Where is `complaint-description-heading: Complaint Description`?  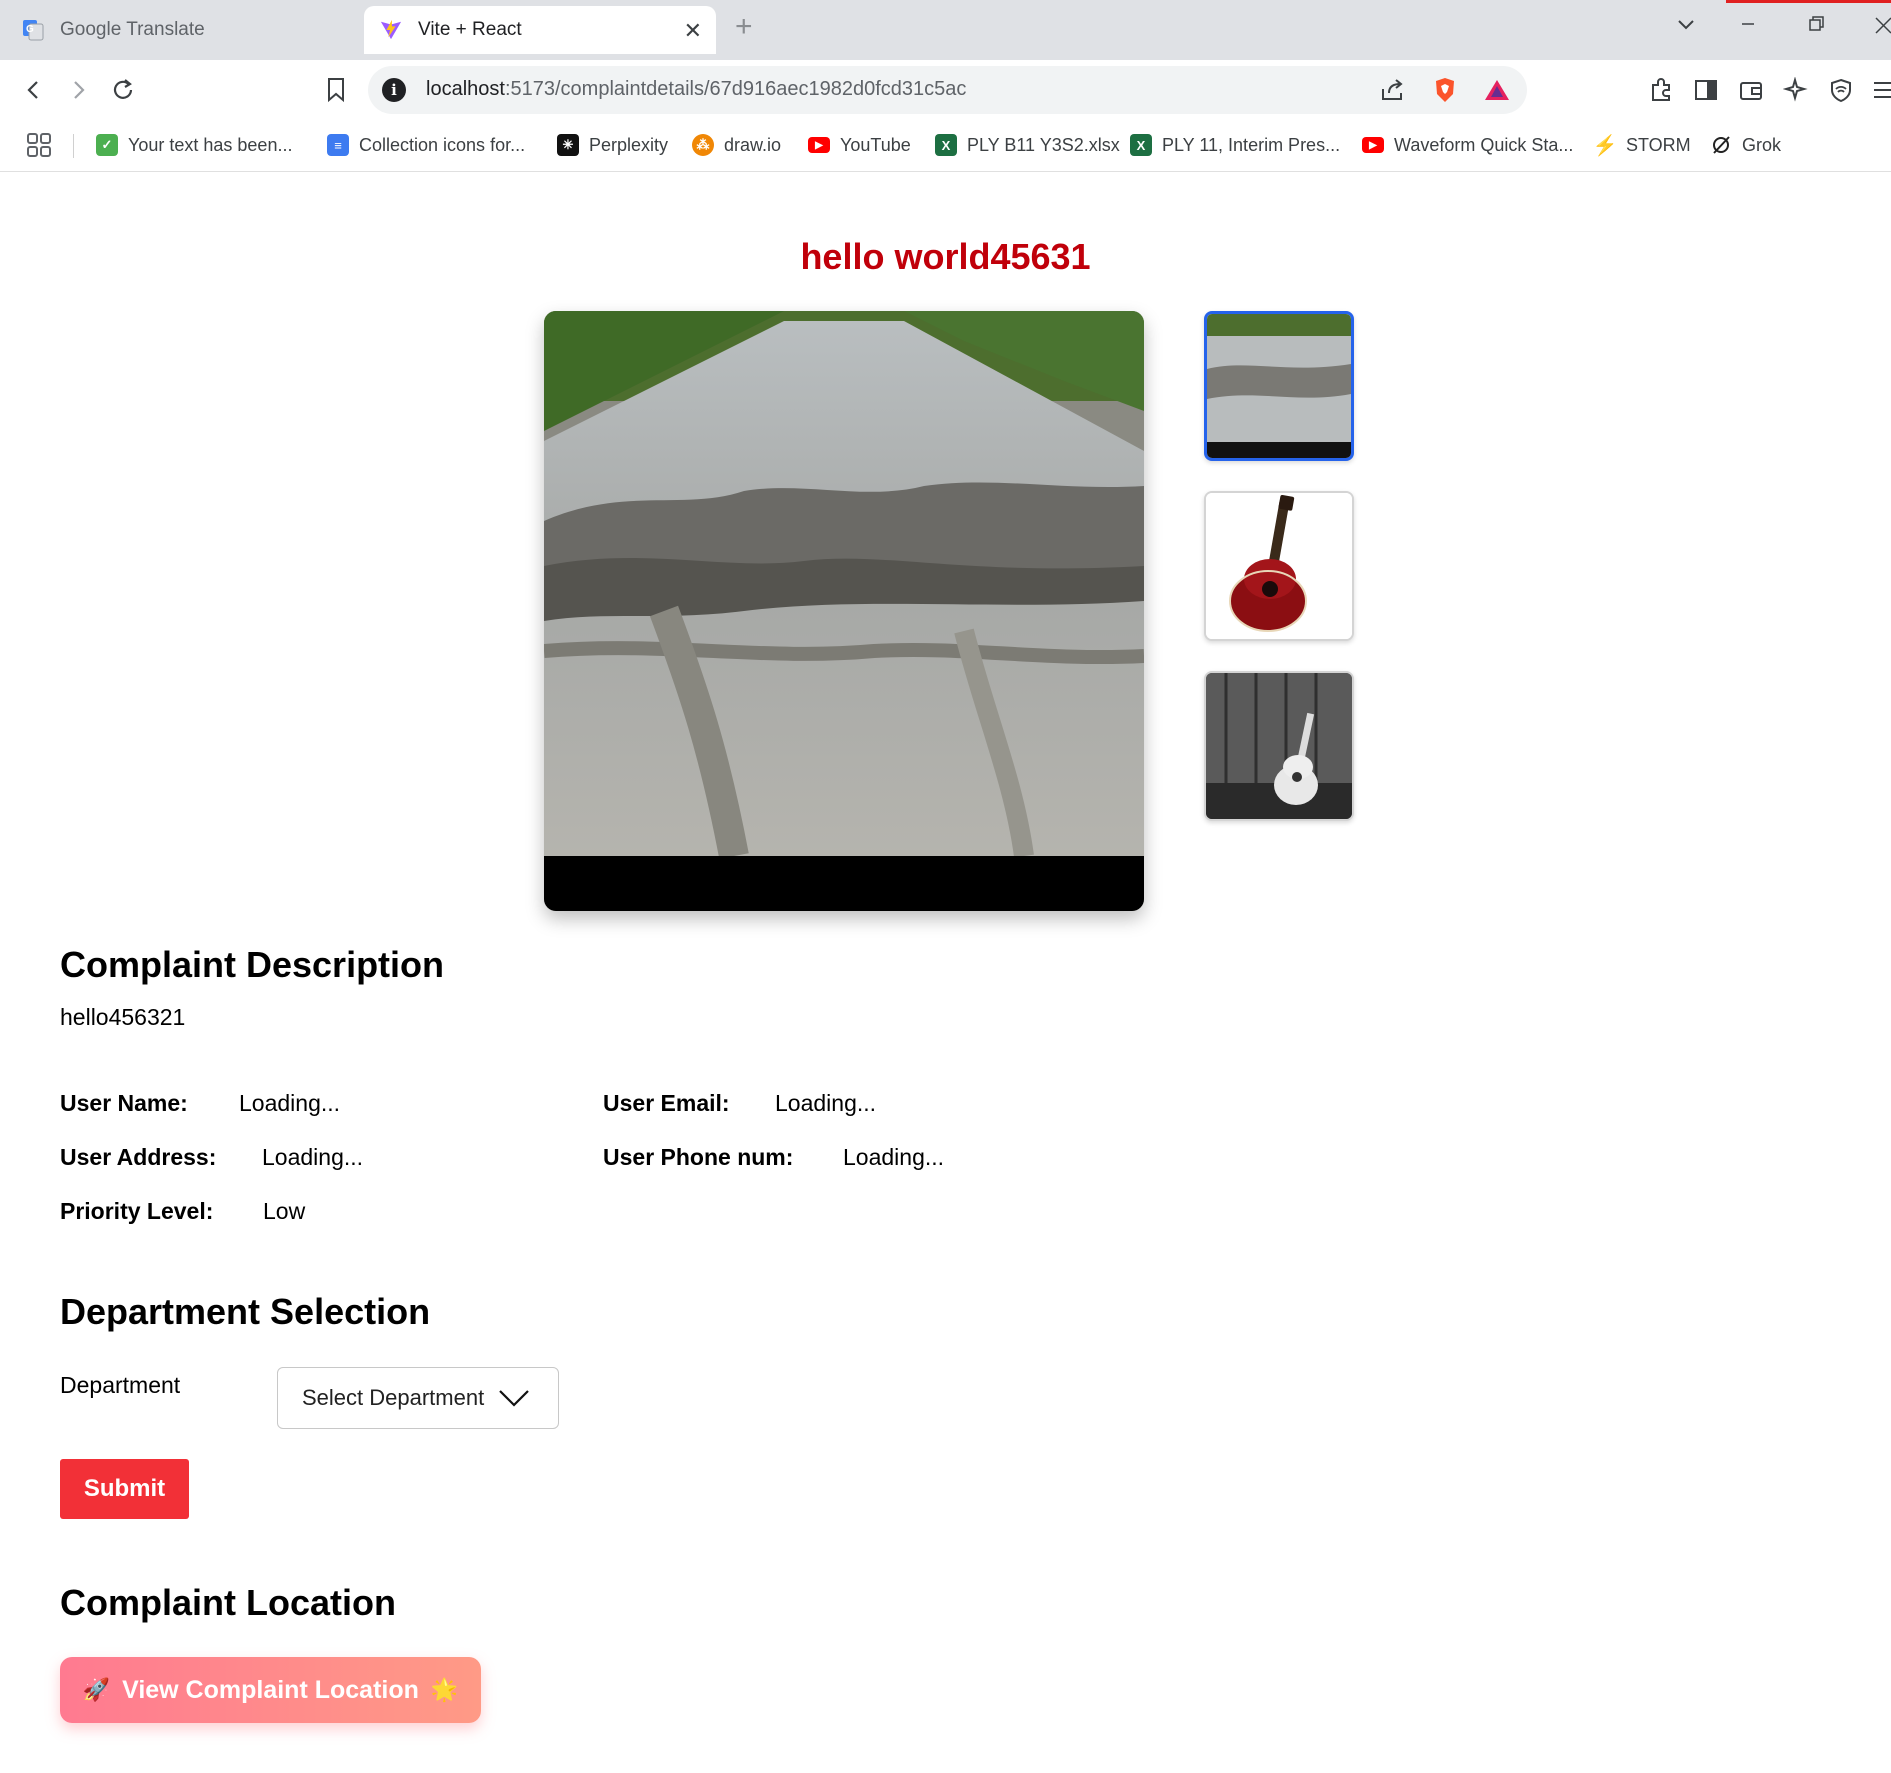 complaint-description-heading: Complaint Description is located at coordinates (252, 964).